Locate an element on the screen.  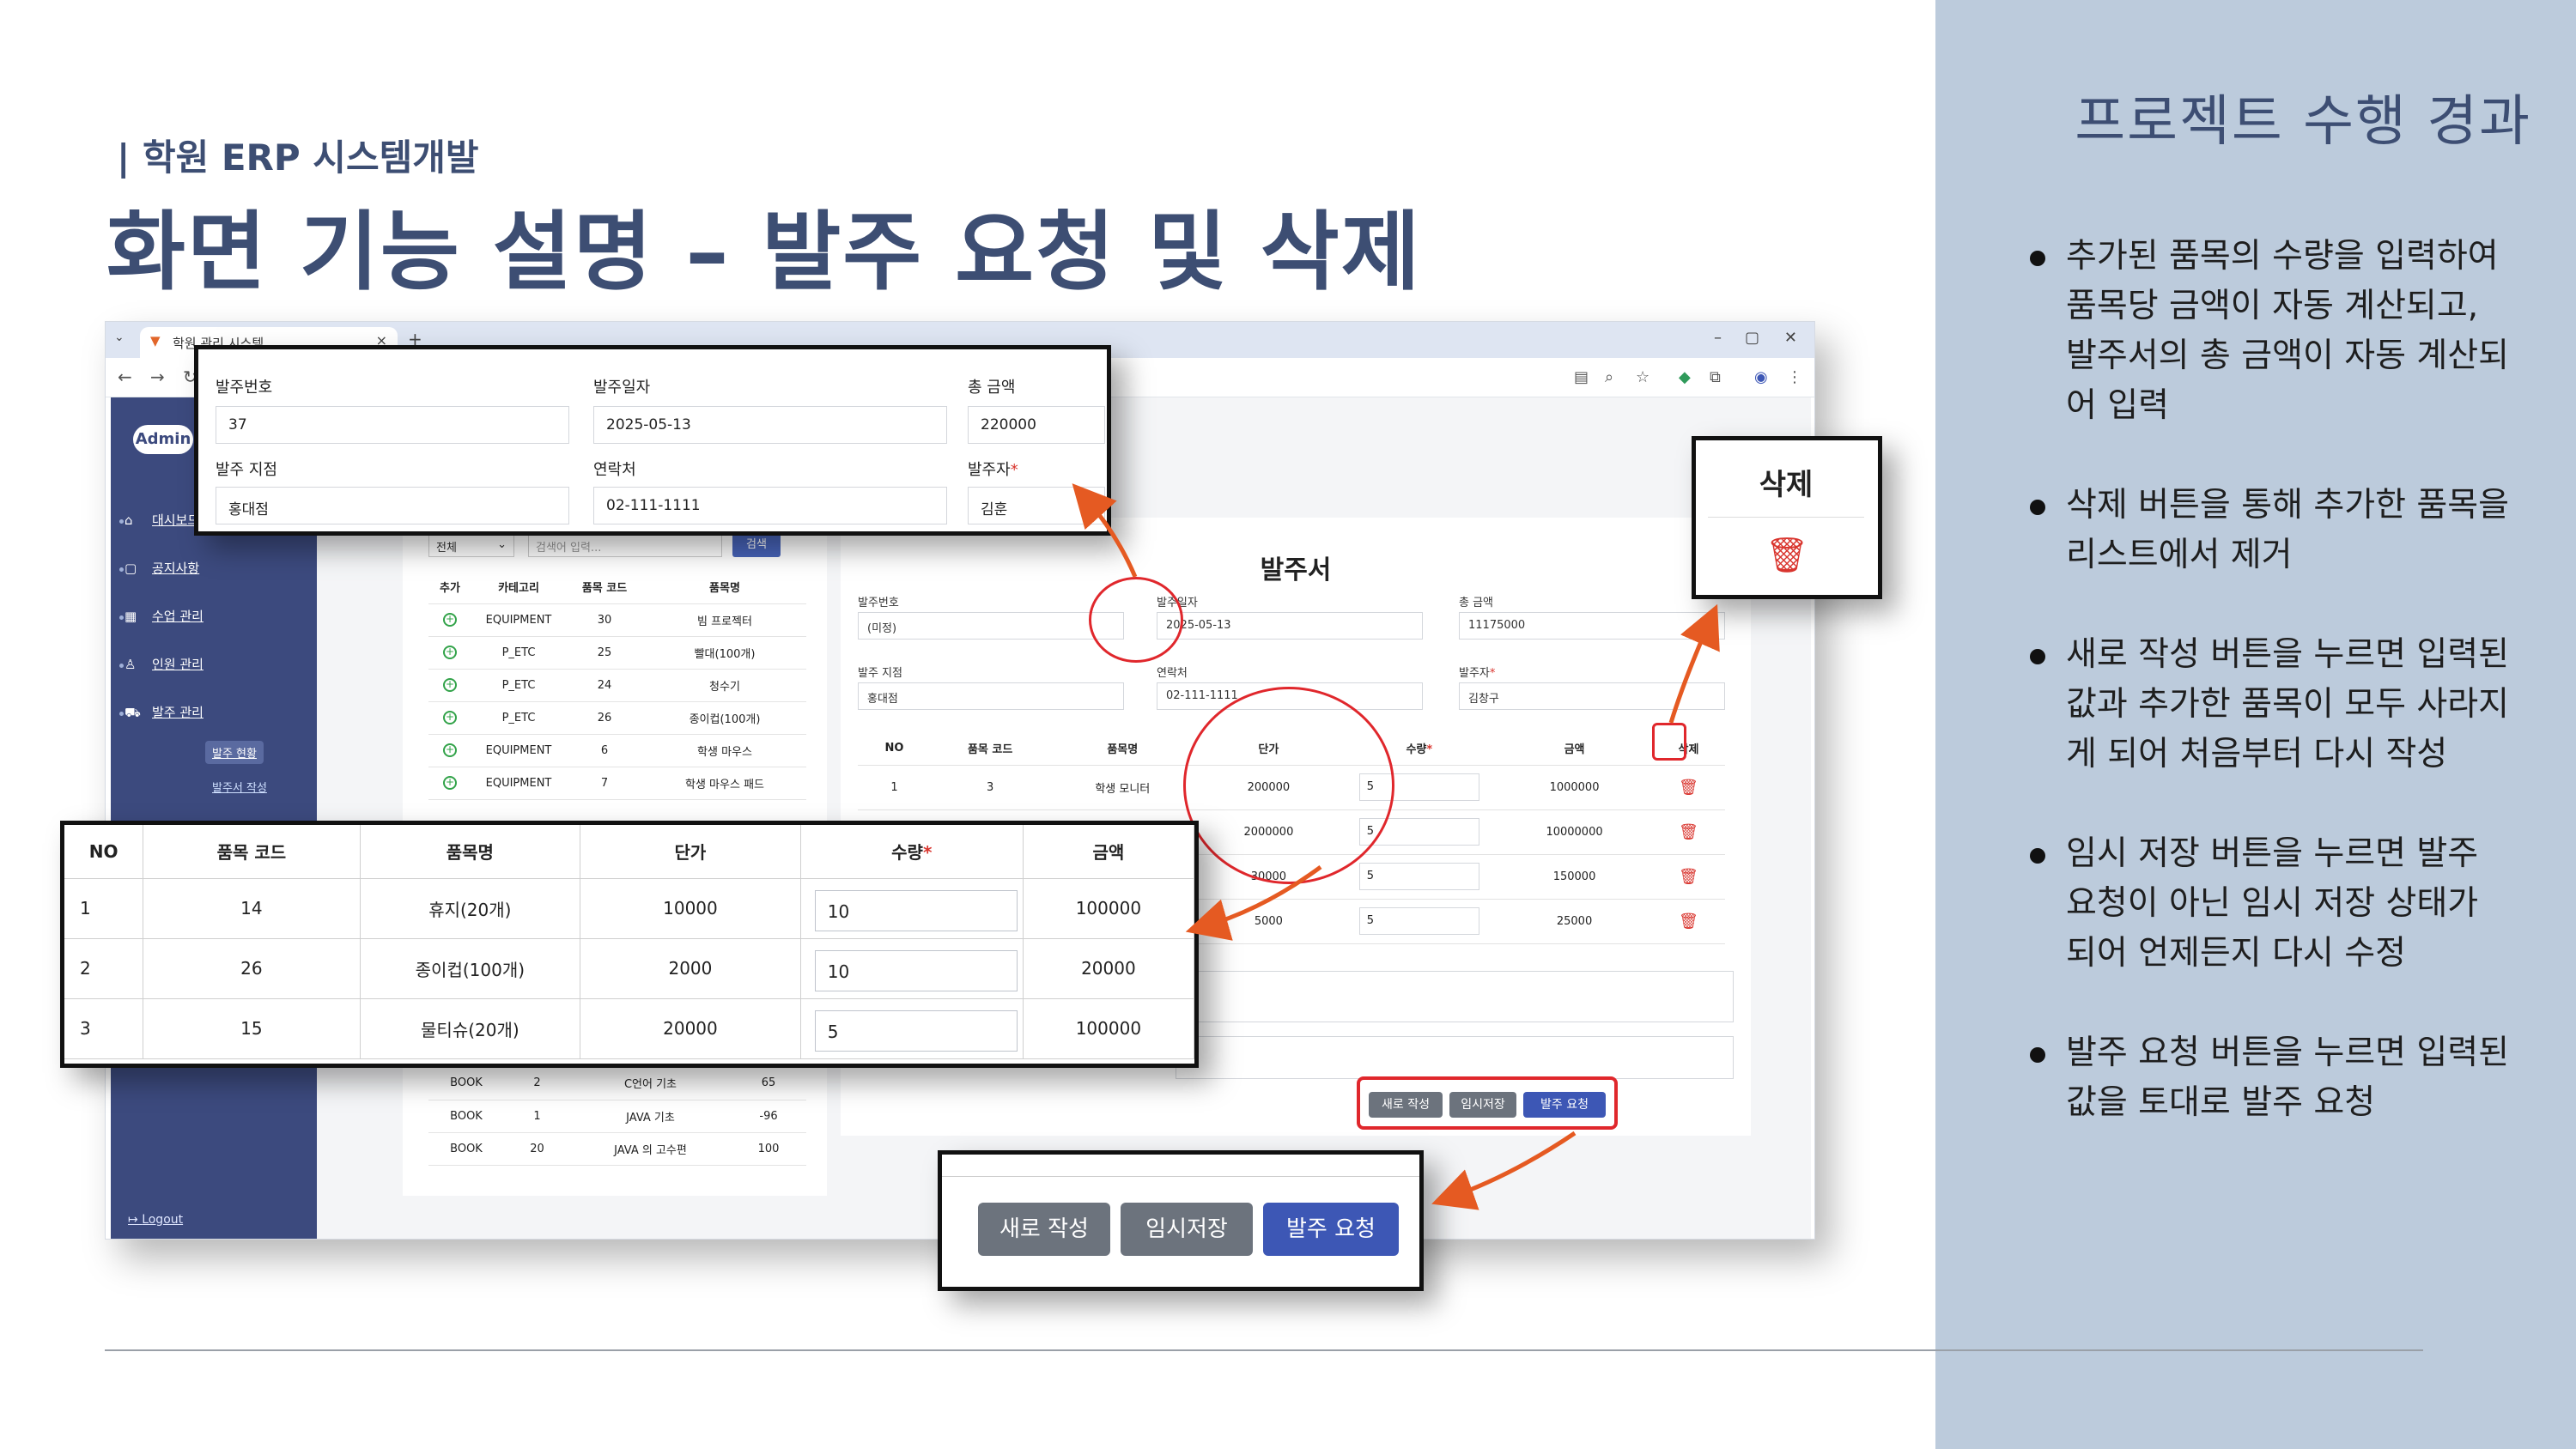
orderer-field: 김창구 is located at coordinates (1592, 696).